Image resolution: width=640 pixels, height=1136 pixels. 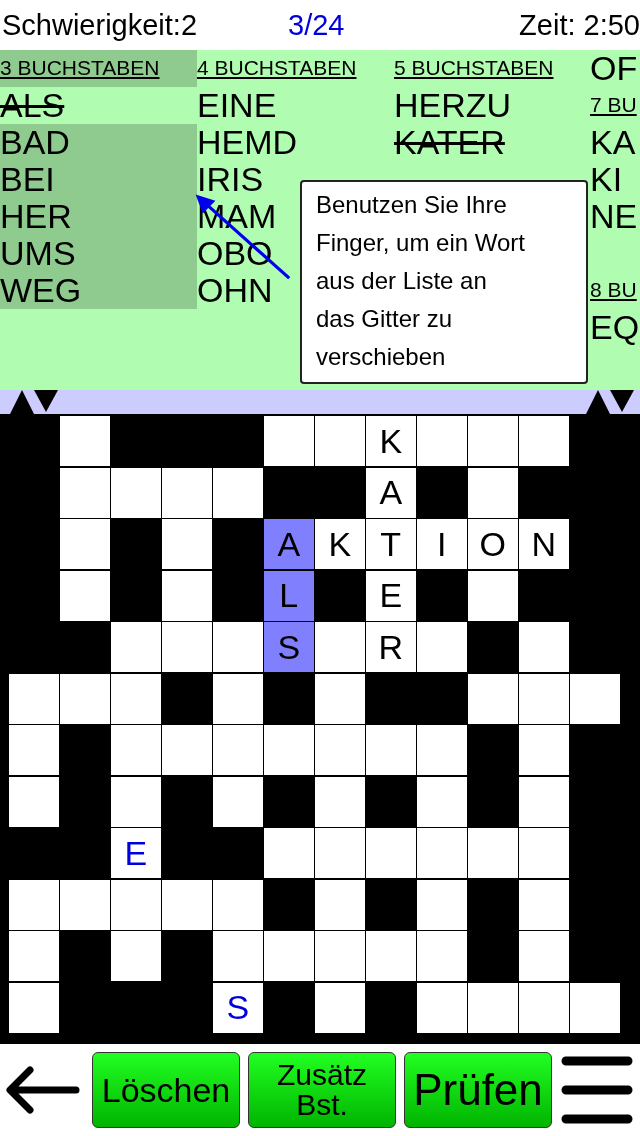 I want to click on word-list-item: WEG, so click(x=98, y=290).